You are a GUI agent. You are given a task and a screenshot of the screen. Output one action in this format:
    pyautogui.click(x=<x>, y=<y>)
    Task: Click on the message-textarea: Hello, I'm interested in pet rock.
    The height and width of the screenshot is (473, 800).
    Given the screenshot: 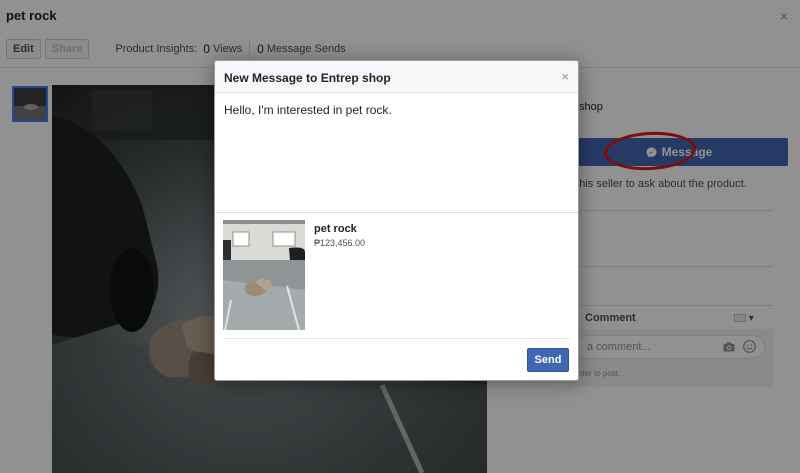 What is the action you would take?
    pyautogui.click(x=308, y=110)
    